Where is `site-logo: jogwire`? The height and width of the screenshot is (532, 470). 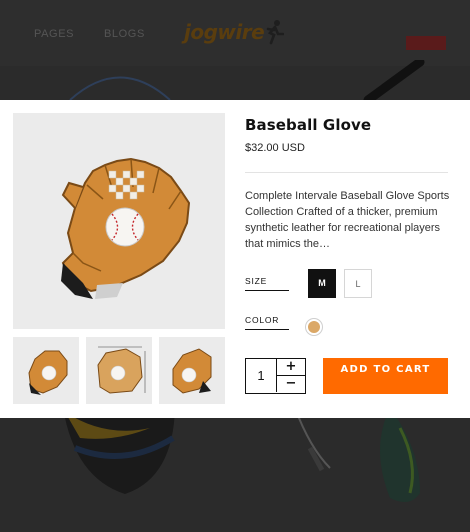 site-logo: jogwire is located at coordinates (234, 32).